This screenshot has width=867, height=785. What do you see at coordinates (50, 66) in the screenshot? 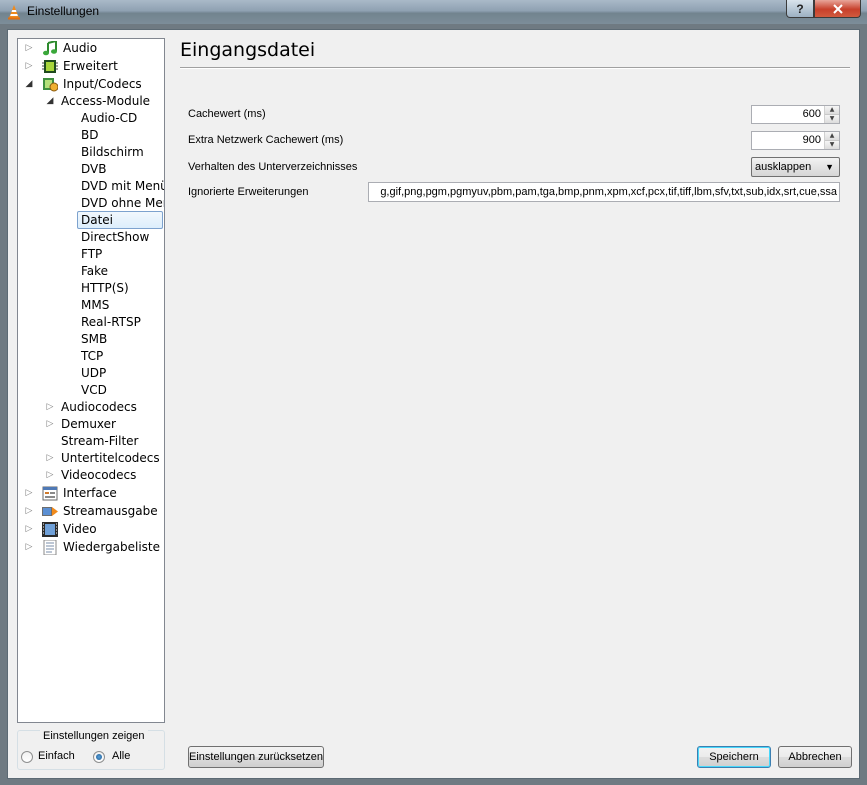
I see `chip-icon` at bounding box center [50, 66].